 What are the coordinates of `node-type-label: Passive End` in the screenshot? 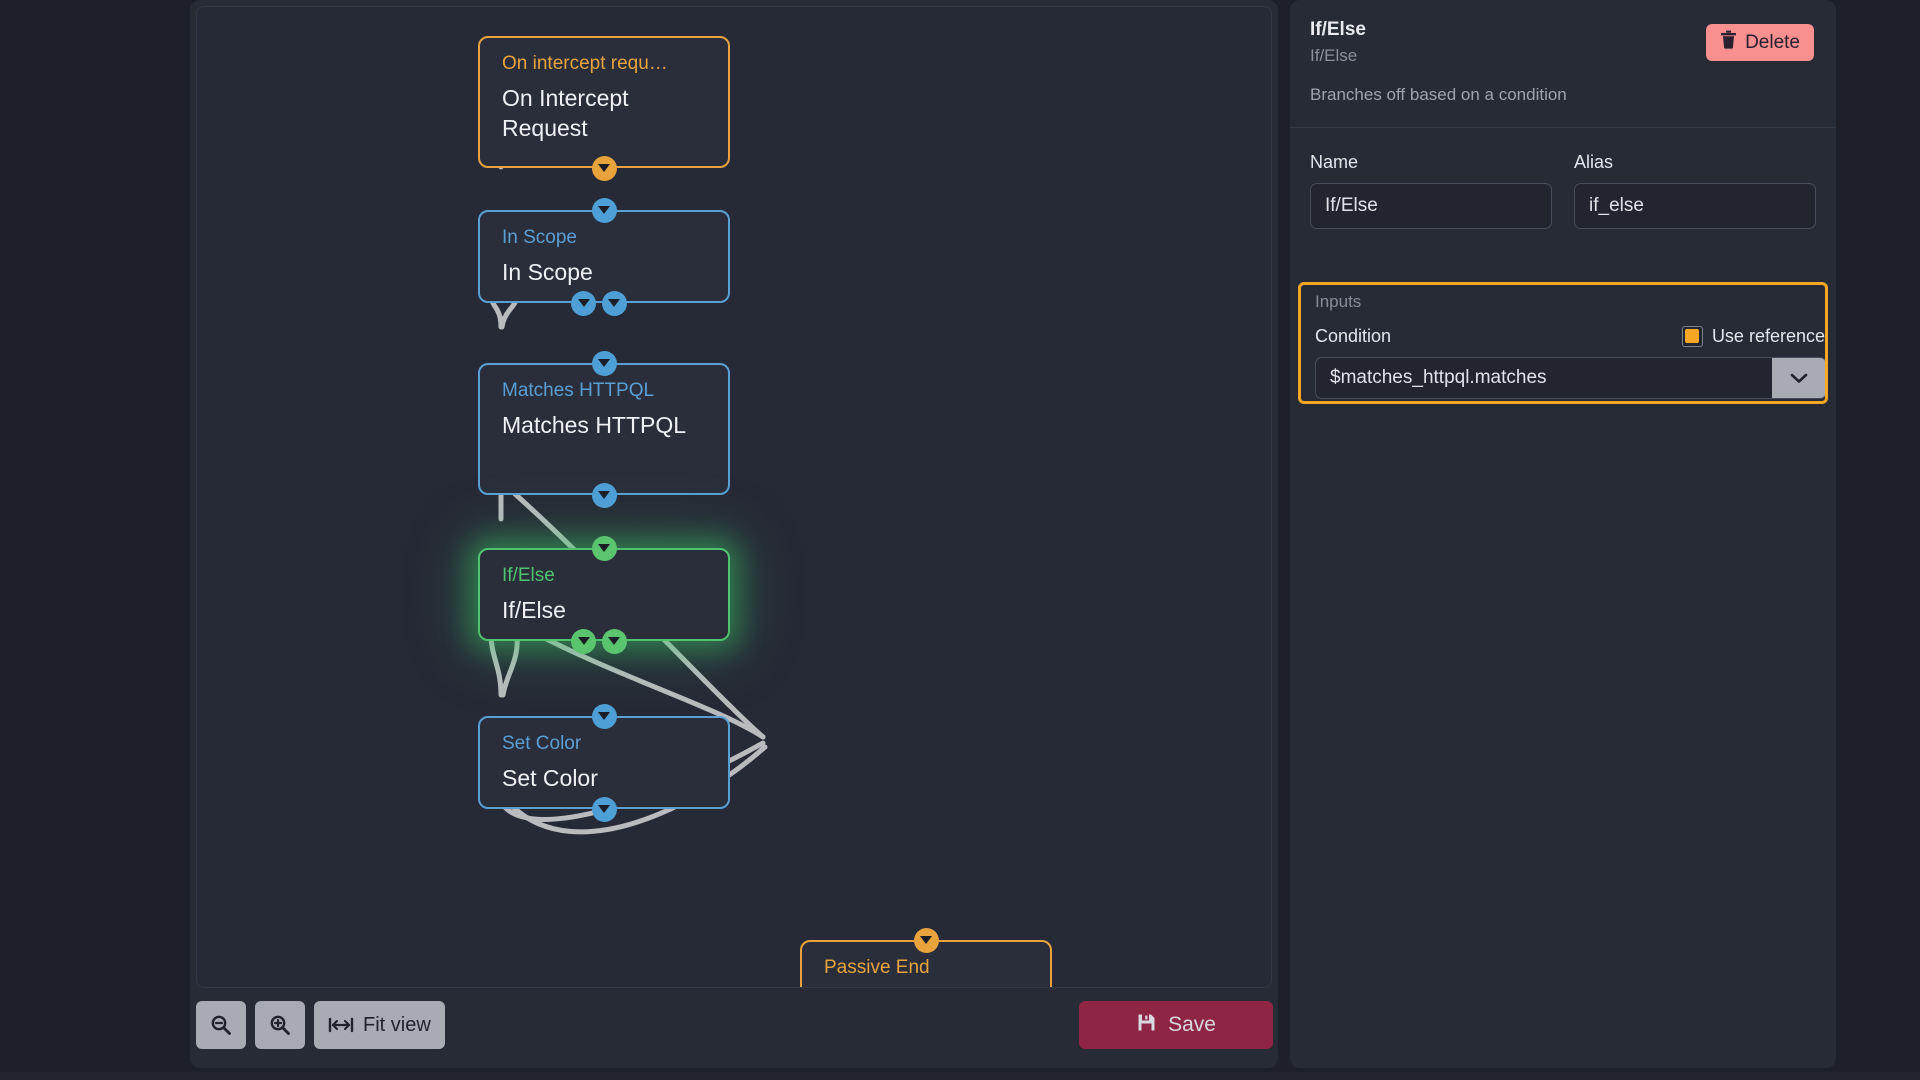 It's located at (877, 967).